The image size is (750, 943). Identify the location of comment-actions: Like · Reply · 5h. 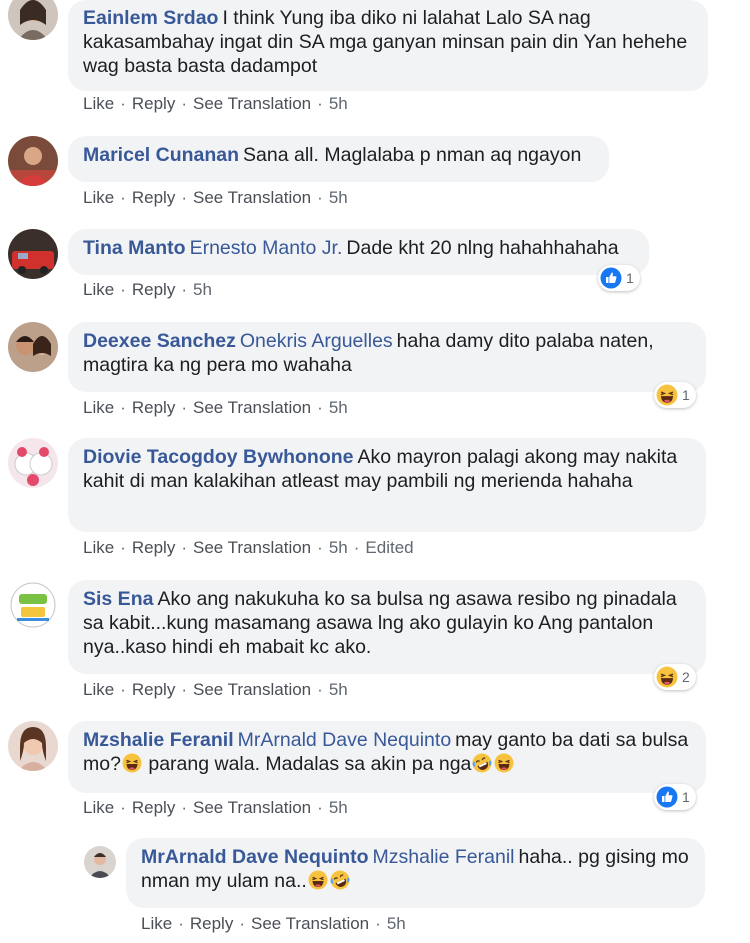
(147, 289).